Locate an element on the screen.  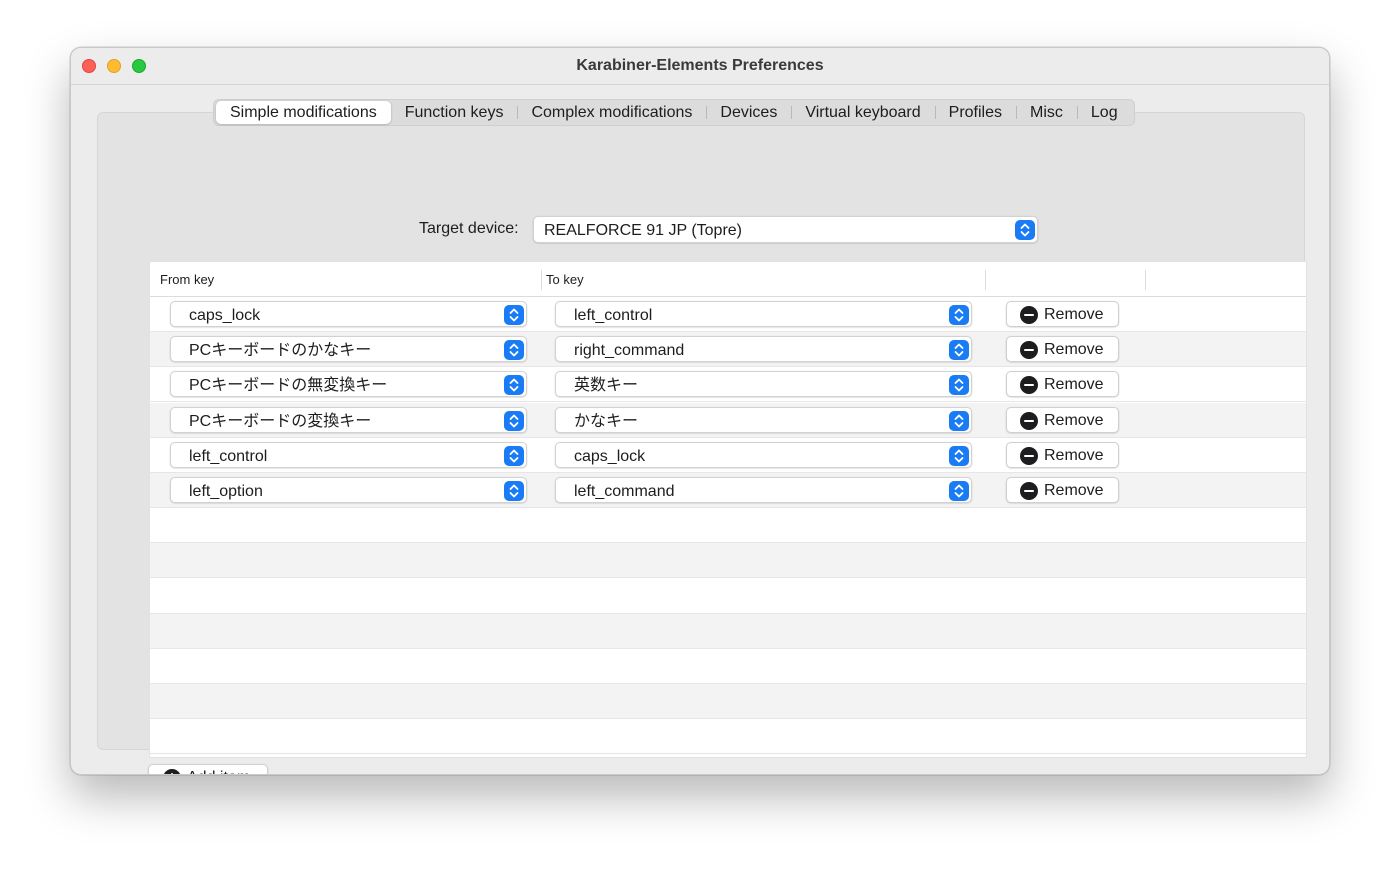
add-item-button: Add item is located at coordinates (208, 769).